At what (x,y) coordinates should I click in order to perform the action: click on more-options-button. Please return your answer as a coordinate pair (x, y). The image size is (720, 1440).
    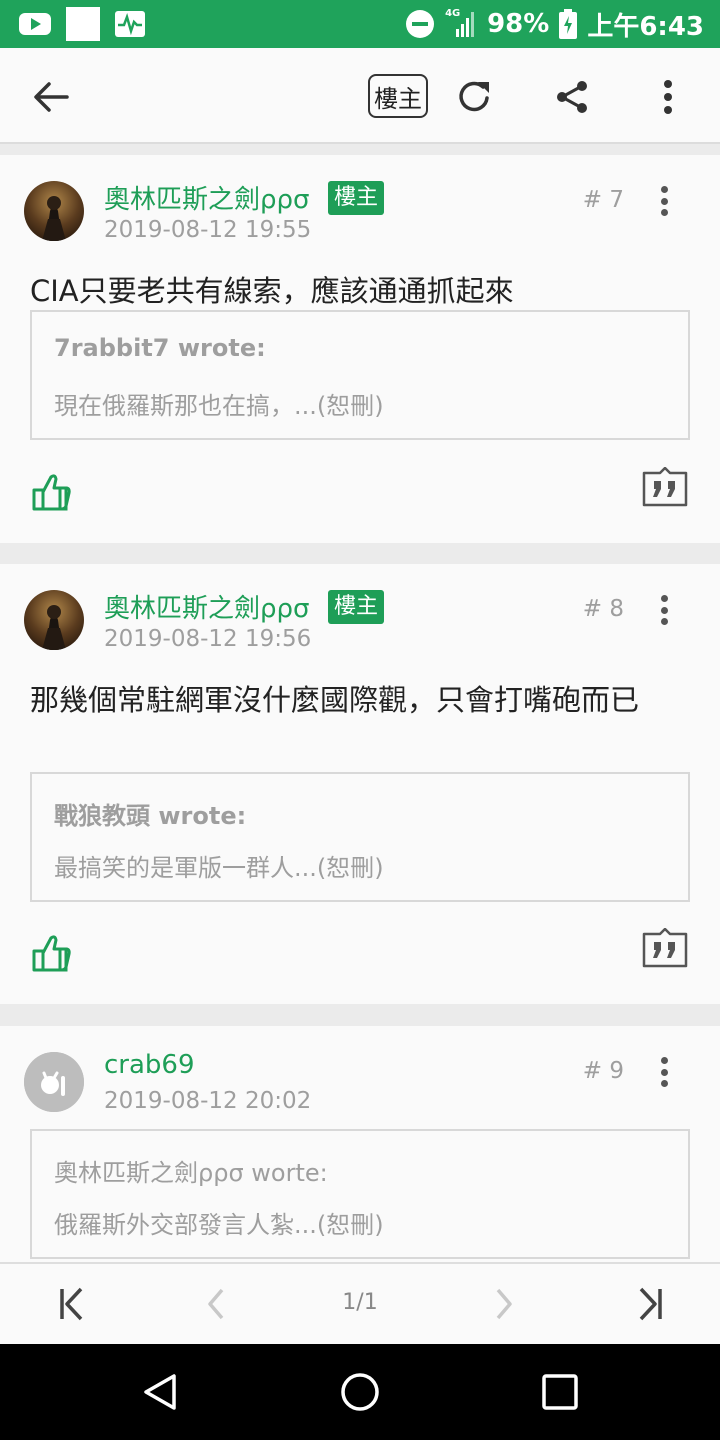
    Looking at the image, I should click on (668, 97).